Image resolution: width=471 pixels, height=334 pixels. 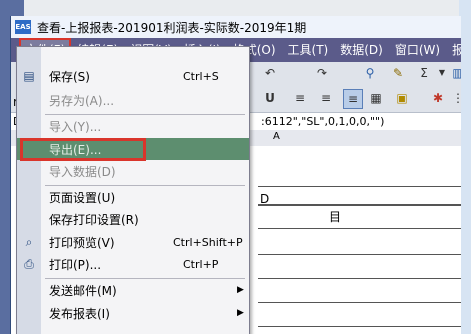 What do you see at coordinates (417, 50) in the screenshot?
I see `menu-window: 窗口(W)` at bounding box center [417, 50].